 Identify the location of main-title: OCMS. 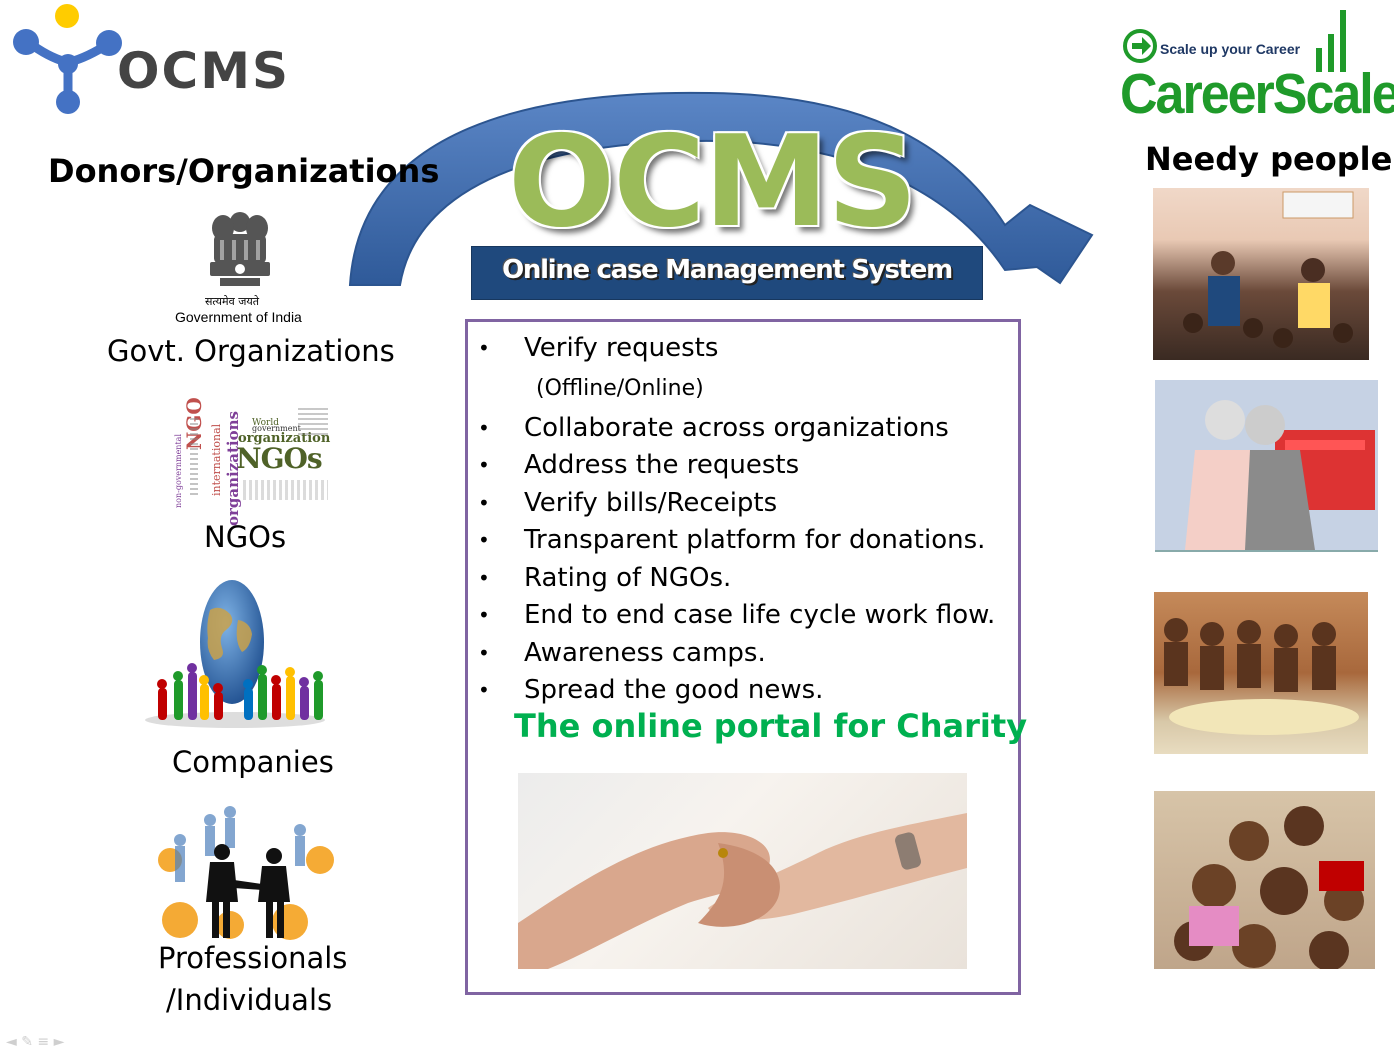
(713, 181).